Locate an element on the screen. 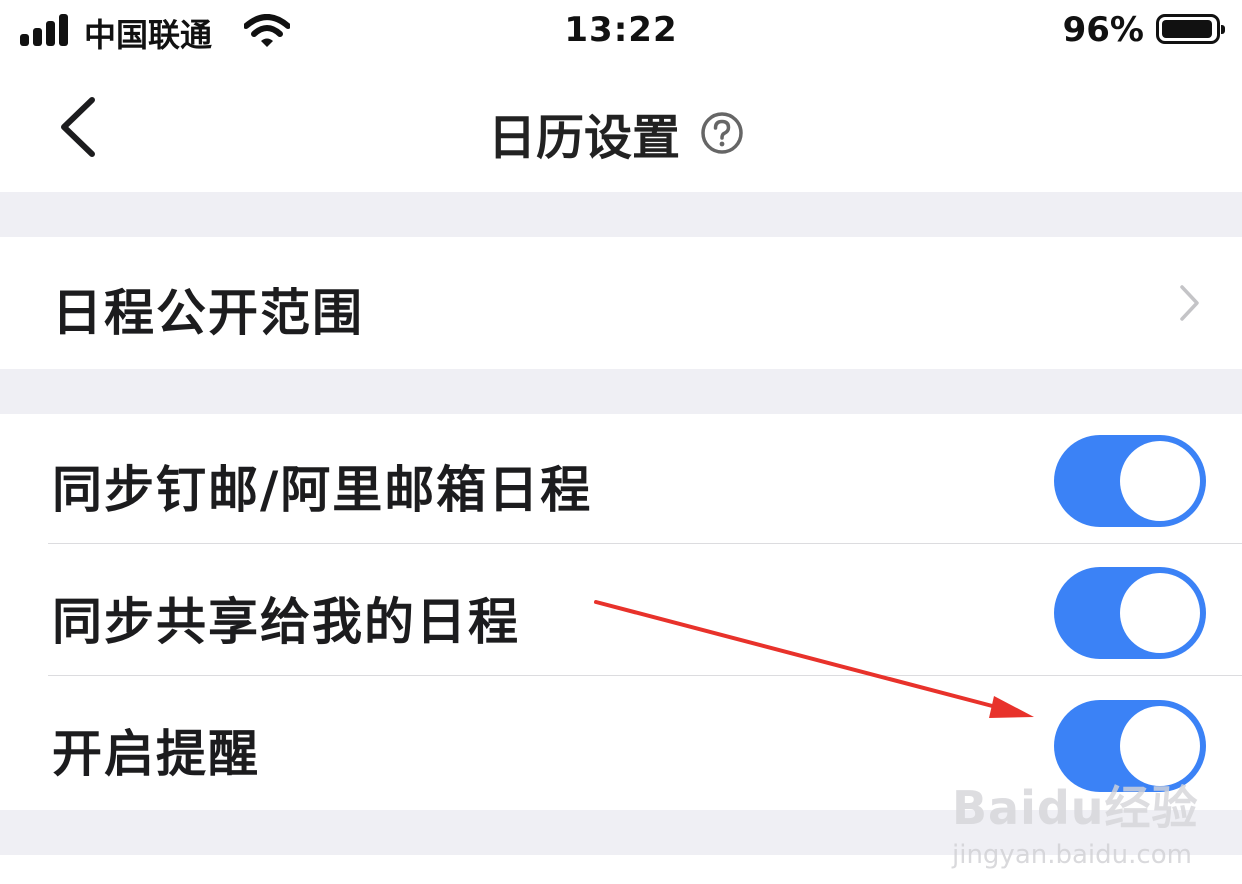  clock-time: 13:22 is located at coordinates (621, 30).